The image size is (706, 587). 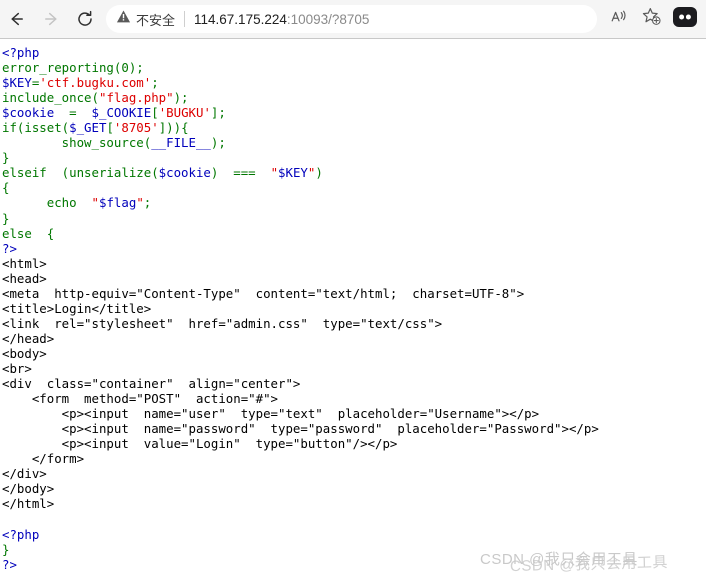 I want to click on arrow-left-icon, so click(x=17, y=19).